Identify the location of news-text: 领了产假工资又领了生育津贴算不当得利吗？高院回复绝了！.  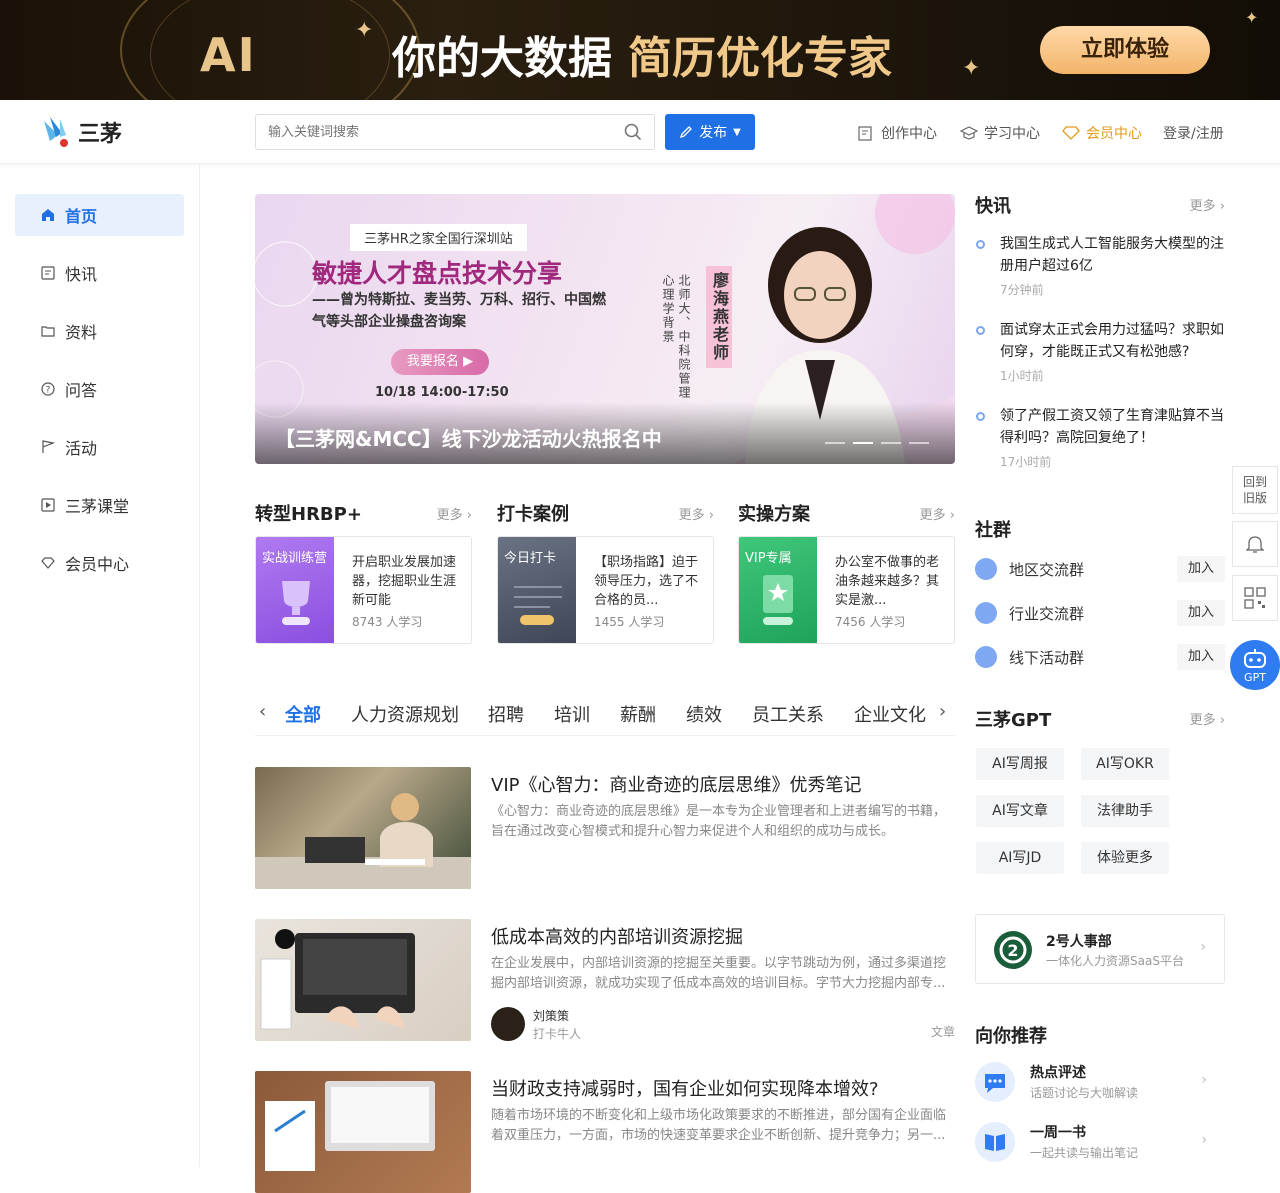
(1112, 427).